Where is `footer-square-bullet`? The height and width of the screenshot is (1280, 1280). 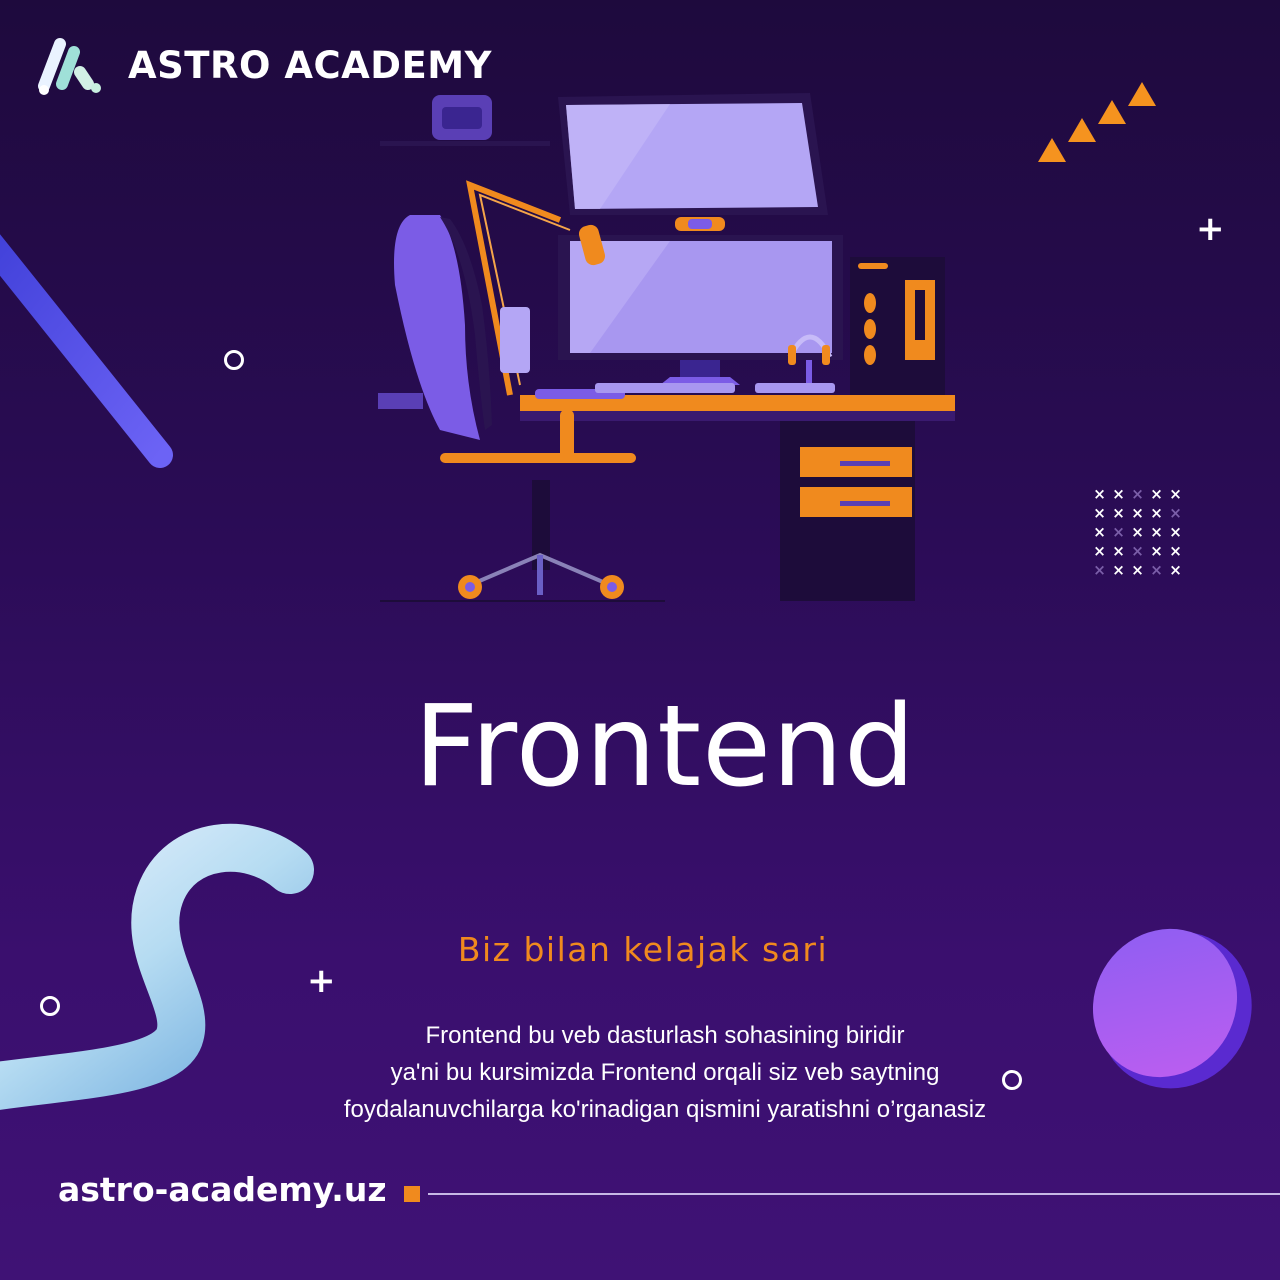
footer-square-bullet is located at coordinates (412, 1194).